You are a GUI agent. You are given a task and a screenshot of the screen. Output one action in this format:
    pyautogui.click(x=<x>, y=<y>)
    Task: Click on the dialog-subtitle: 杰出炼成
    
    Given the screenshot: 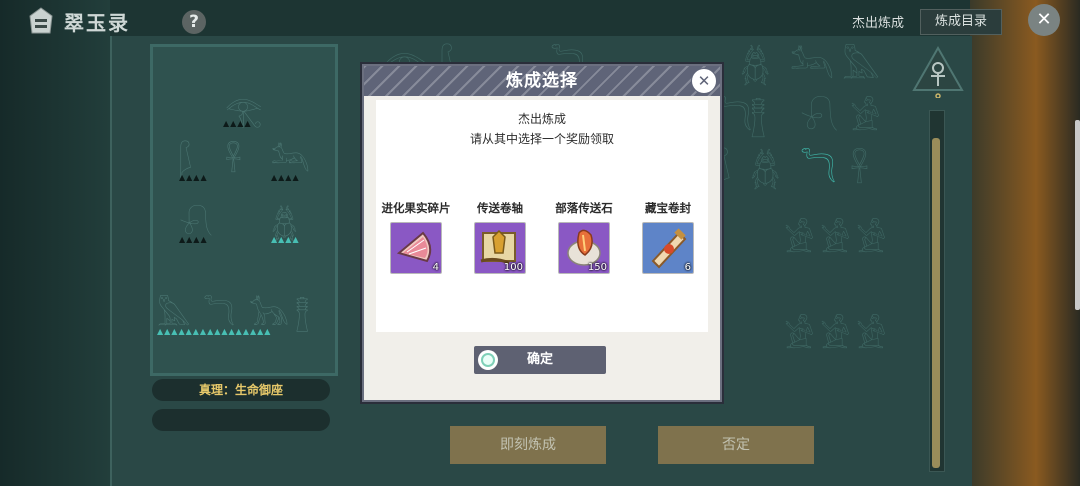 What is the action you would take?
    pyautogui.click(x=541, y=119)
    